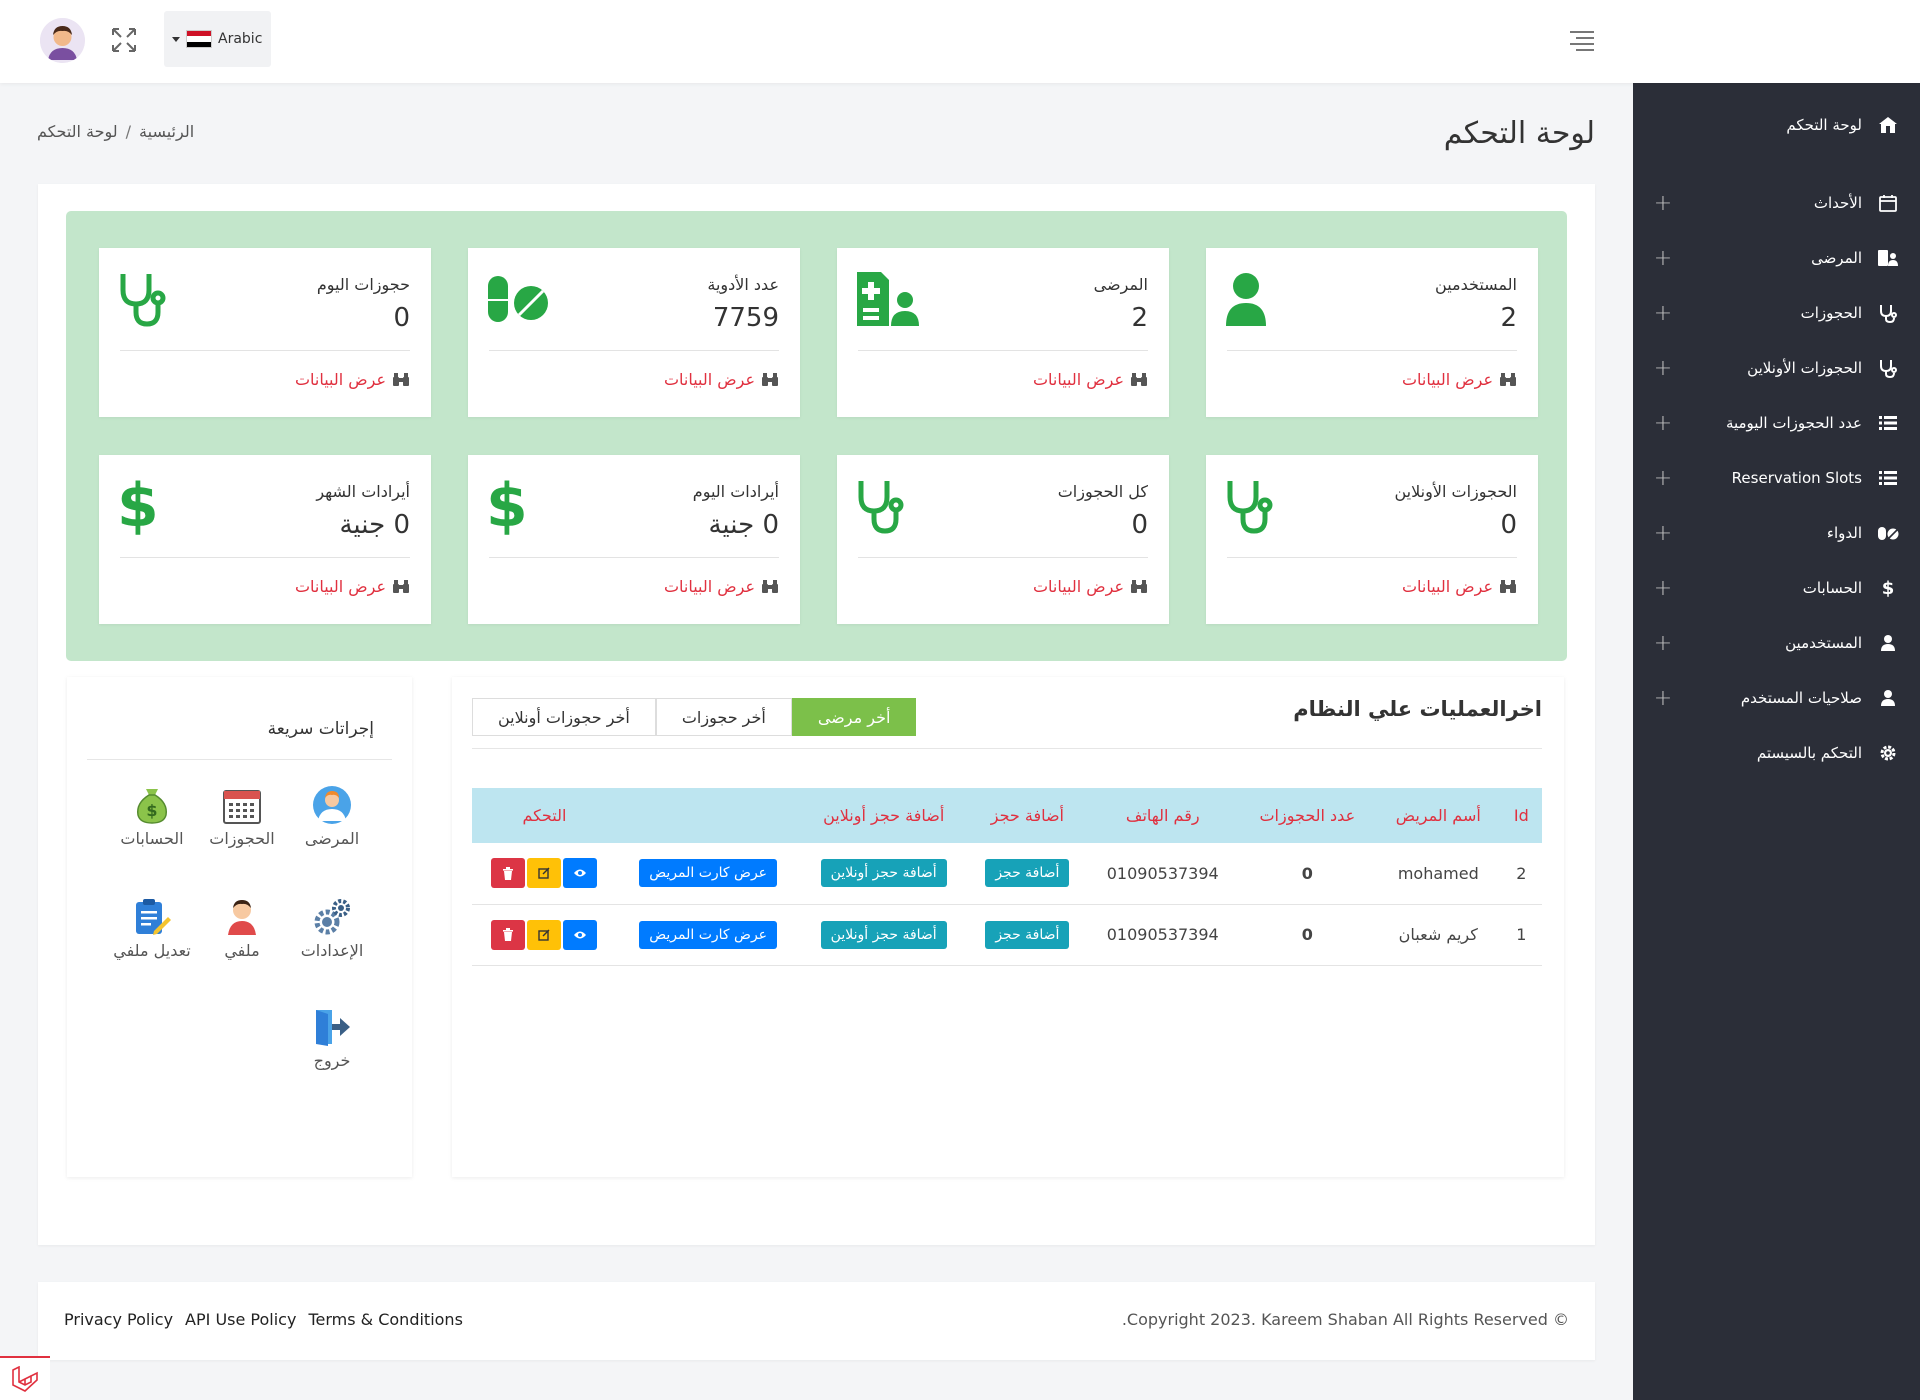 The image size is (1920, 1400). What do you see at coordinates (124, 40) in the screenshot?
I see `fullscreen-icon` at bounding box center [124, 40].